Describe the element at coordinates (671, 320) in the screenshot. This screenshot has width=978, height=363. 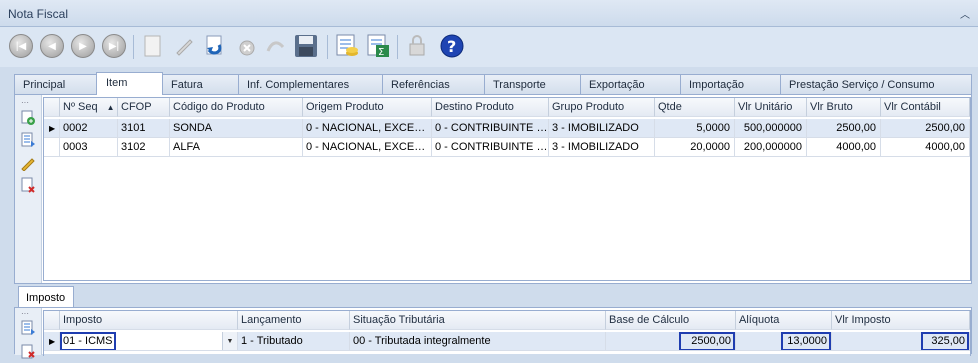
I see `column-header-base-calculo: Base de Cálculo` at that location.